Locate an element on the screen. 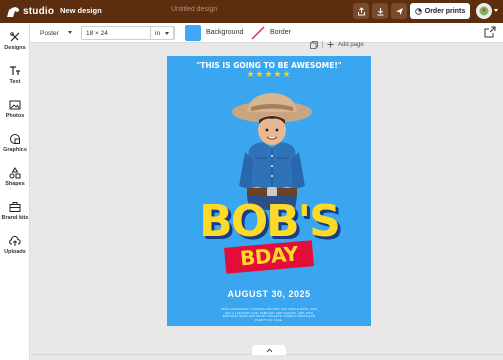  share-button is located at coordinates (361, 11).